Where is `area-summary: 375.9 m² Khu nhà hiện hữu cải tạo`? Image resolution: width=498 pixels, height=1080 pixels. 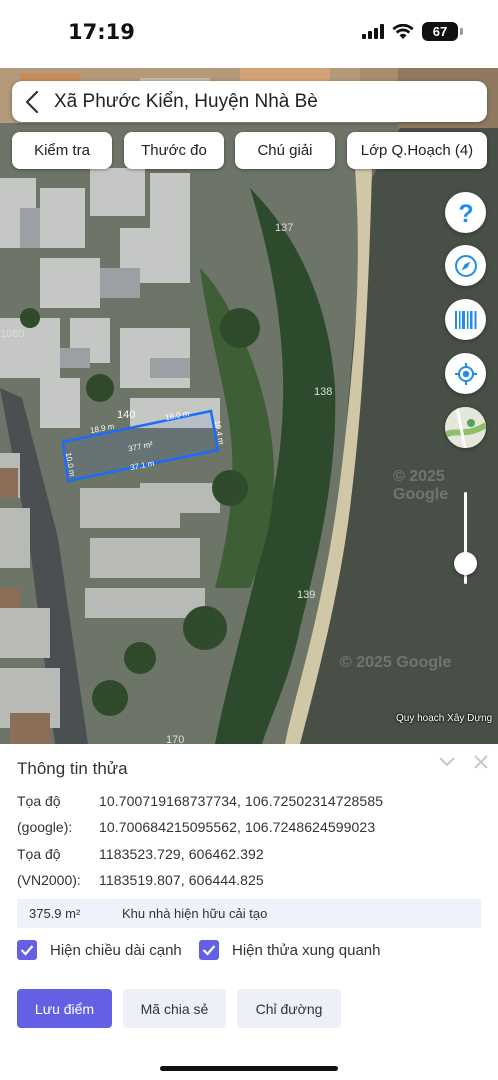
area-summary: 375.9 m² Khu nhà hiện hữu cải tạo is located at coordinates (249, 913).